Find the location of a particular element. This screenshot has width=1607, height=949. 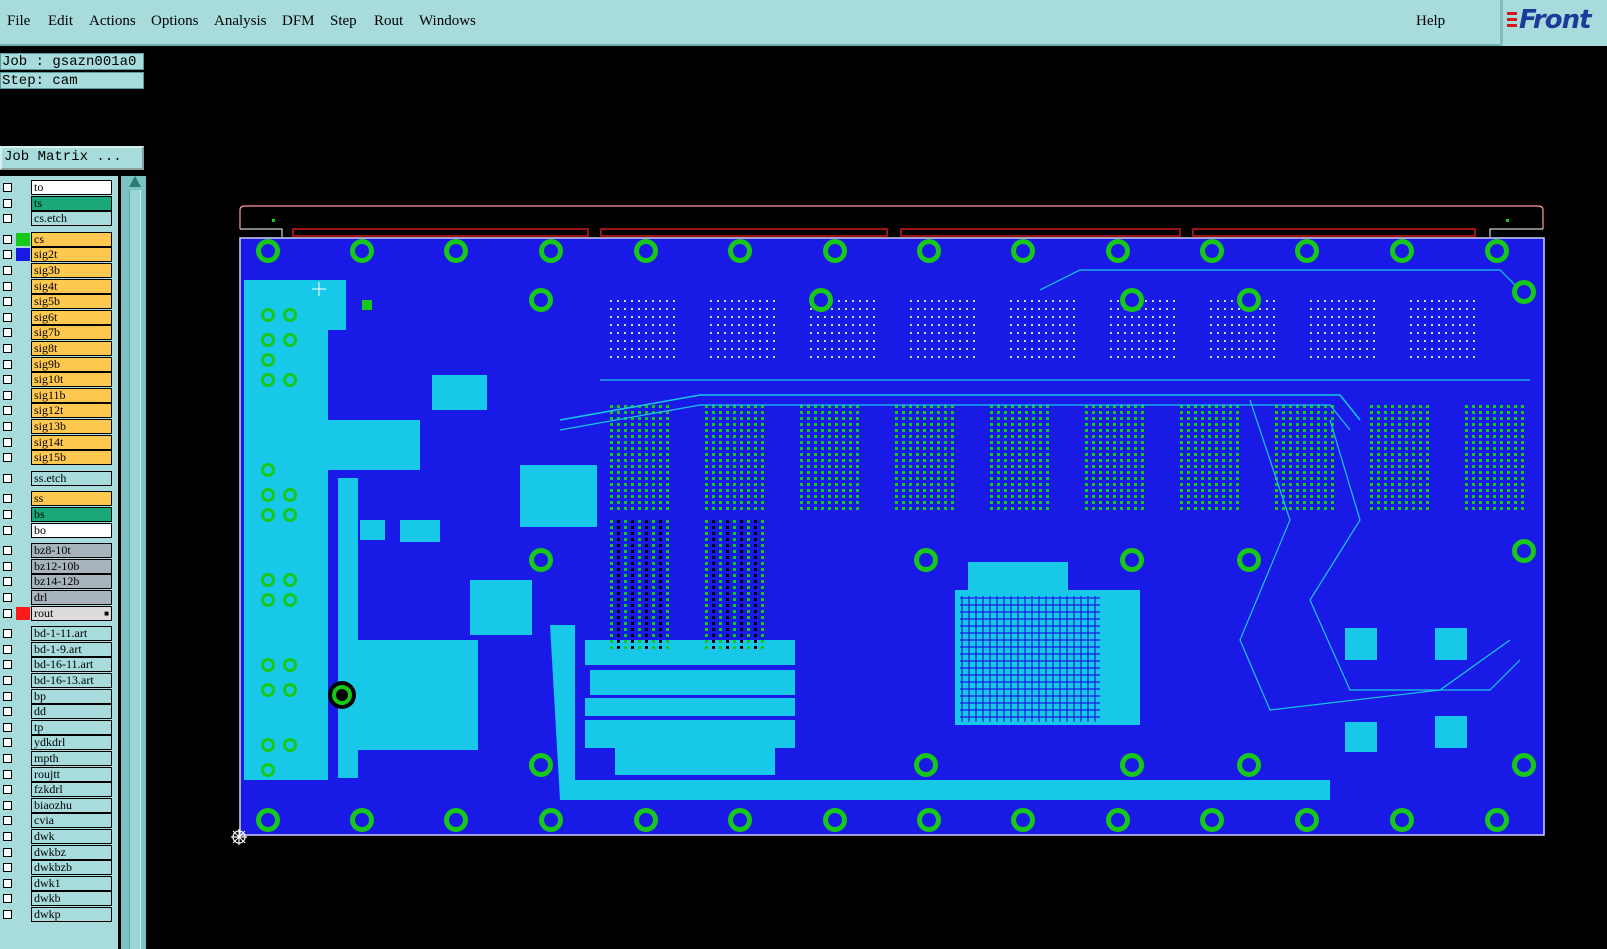

menu-file: File is located at coordinates (18, 21).